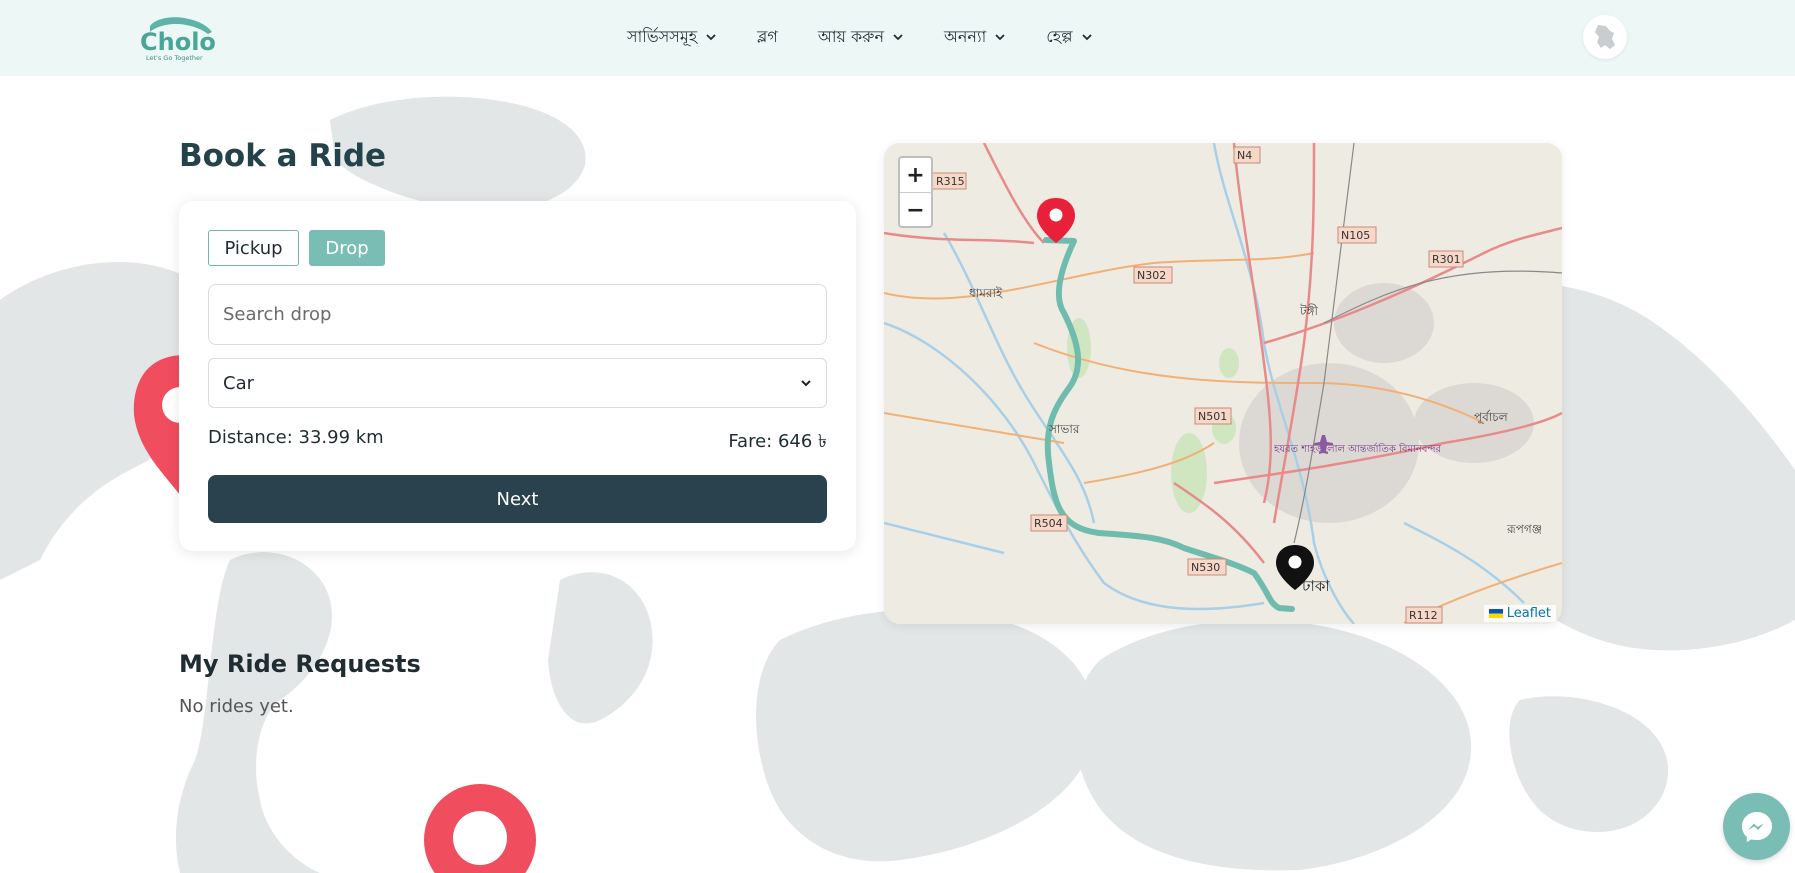 This screenshot has height=873, width=1795. Describe the element at coordinates (1064, 429) in the screenshot. I see `svg-text: সাভার` at that location.